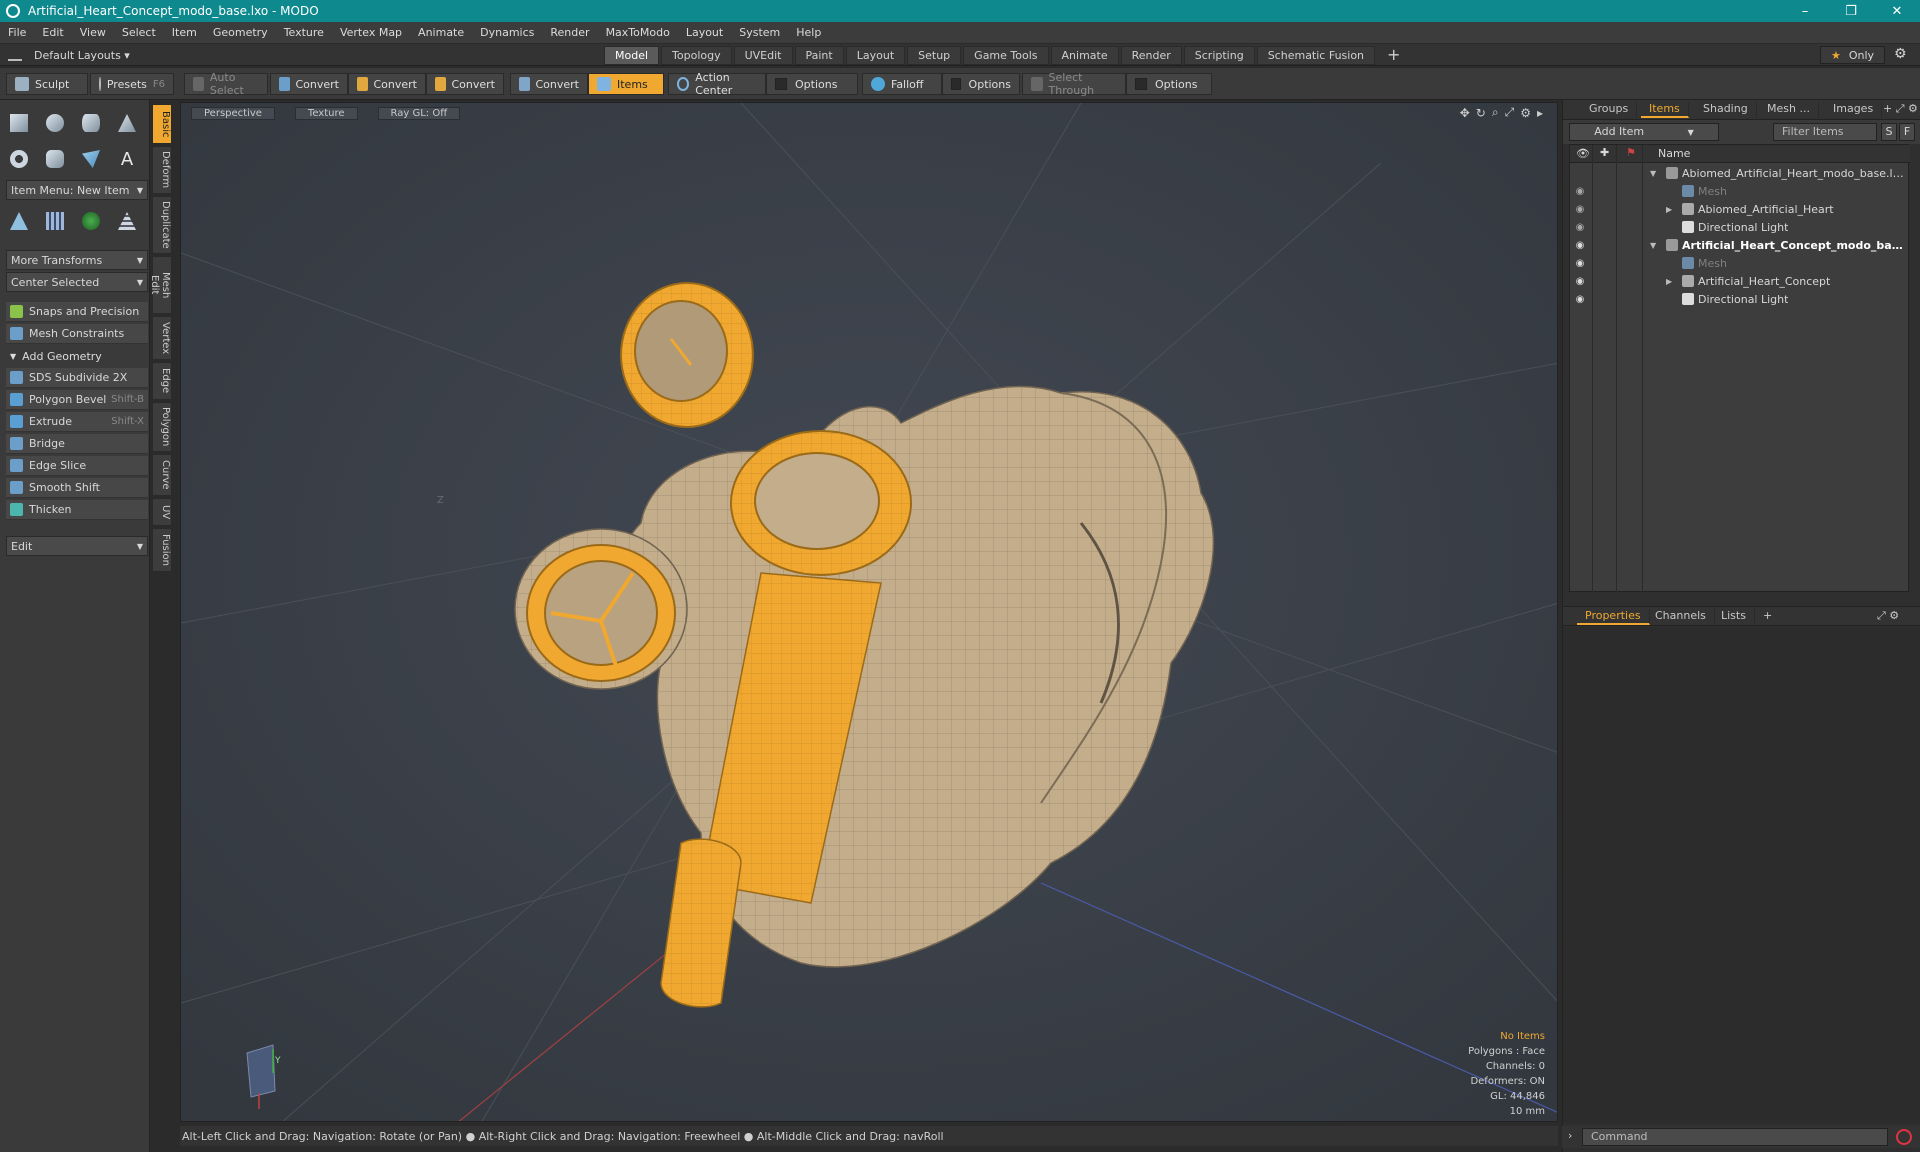  I want to click on menu-render: Render, so click(569, 32).